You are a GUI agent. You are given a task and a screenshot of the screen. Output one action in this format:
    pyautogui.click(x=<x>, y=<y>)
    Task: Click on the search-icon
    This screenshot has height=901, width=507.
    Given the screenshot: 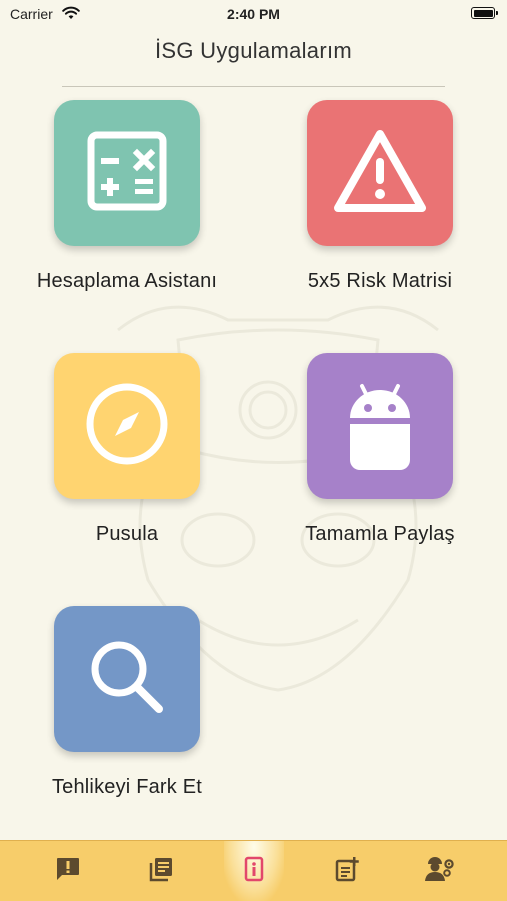 What is the action you would take?
    pyautogui.click(x=127, y=679)
    